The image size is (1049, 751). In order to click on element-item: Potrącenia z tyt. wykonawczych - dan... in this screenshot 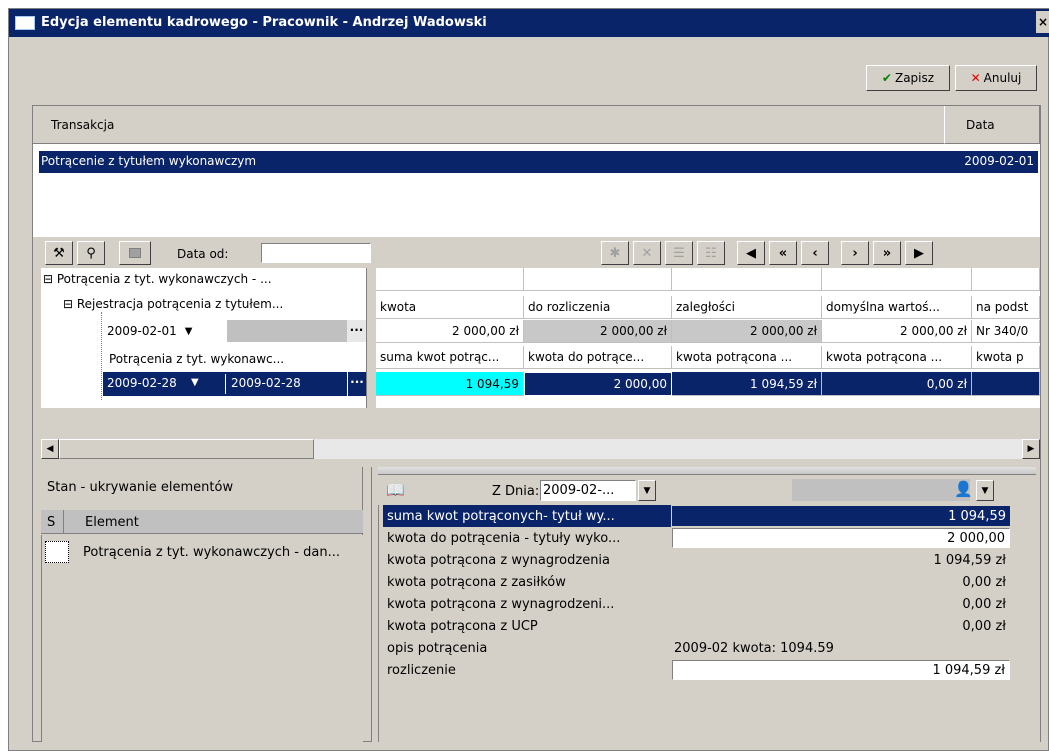, I will do `click(211, 552)`.